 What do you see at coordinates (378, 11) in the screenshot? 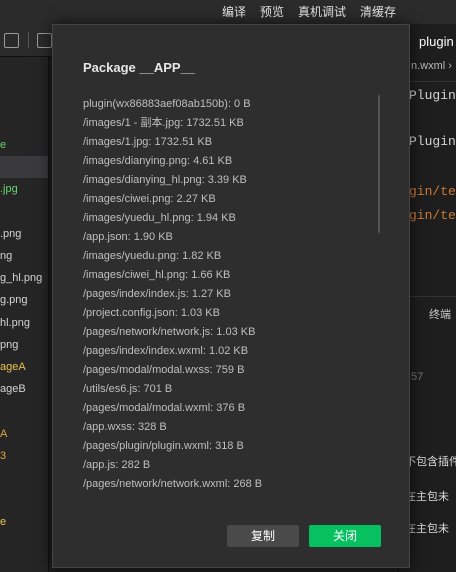
I see `menu-item: 清缓存` at bounding box center [378, 11].